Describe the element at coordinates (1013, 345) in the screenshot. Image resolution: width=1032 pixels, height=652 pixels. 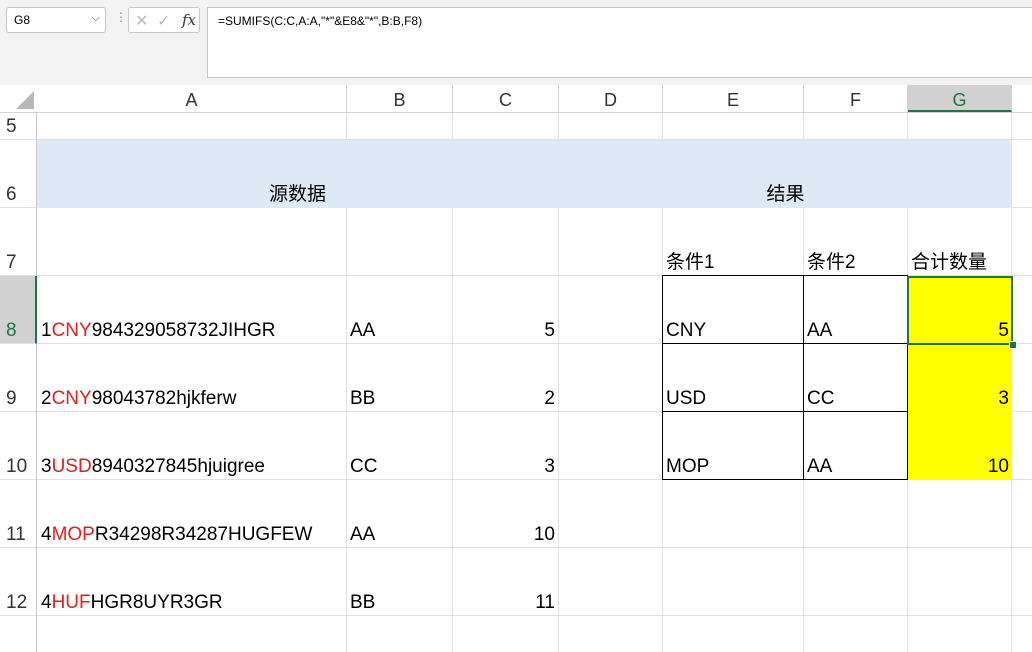
I see `fill-handle` at that location.